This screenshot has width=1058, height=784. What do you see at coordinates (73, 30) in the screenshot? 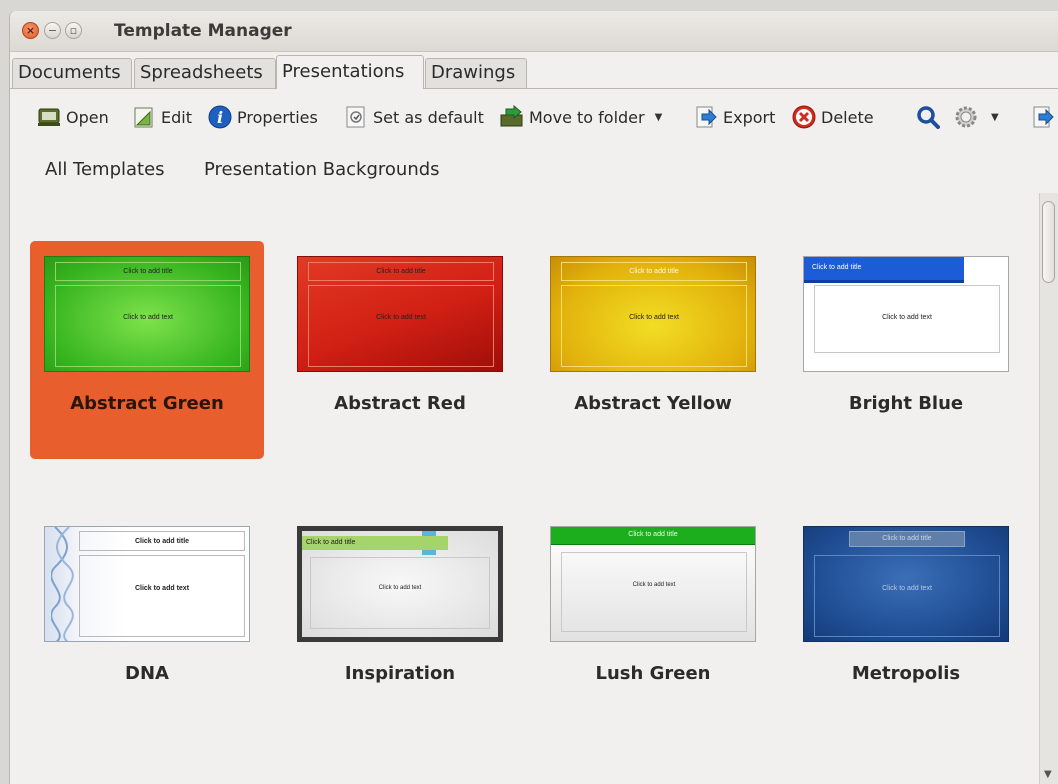
I see `maximize-icon: ▫` at bounding box center [73, 30].